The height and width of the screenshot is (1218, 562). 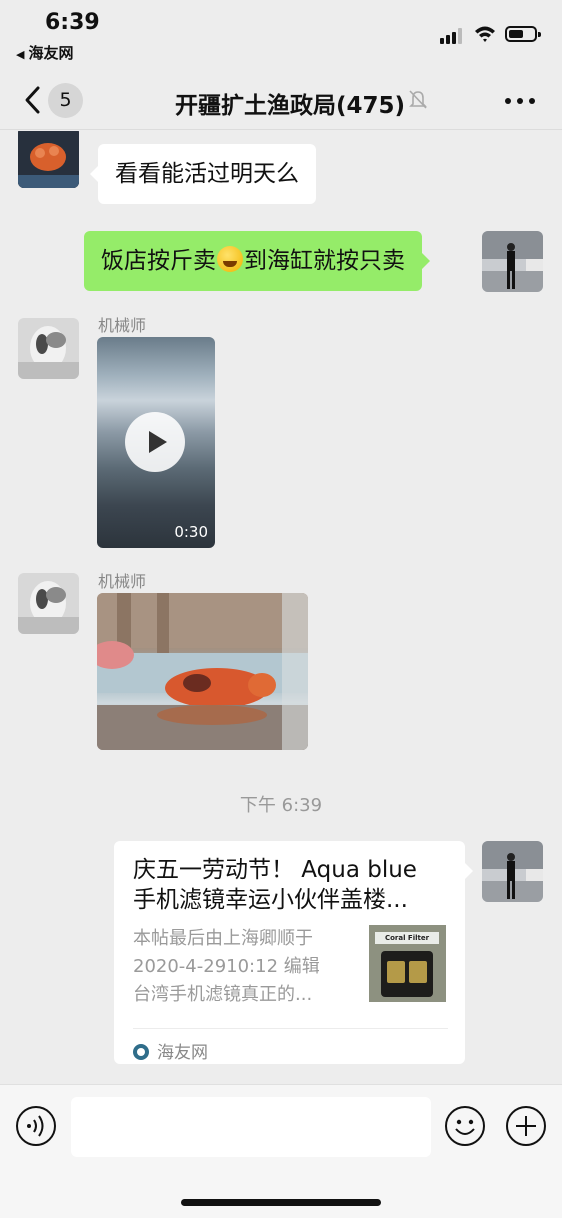 I want to click on video-message: 0:30, so click(x=156, y=442).